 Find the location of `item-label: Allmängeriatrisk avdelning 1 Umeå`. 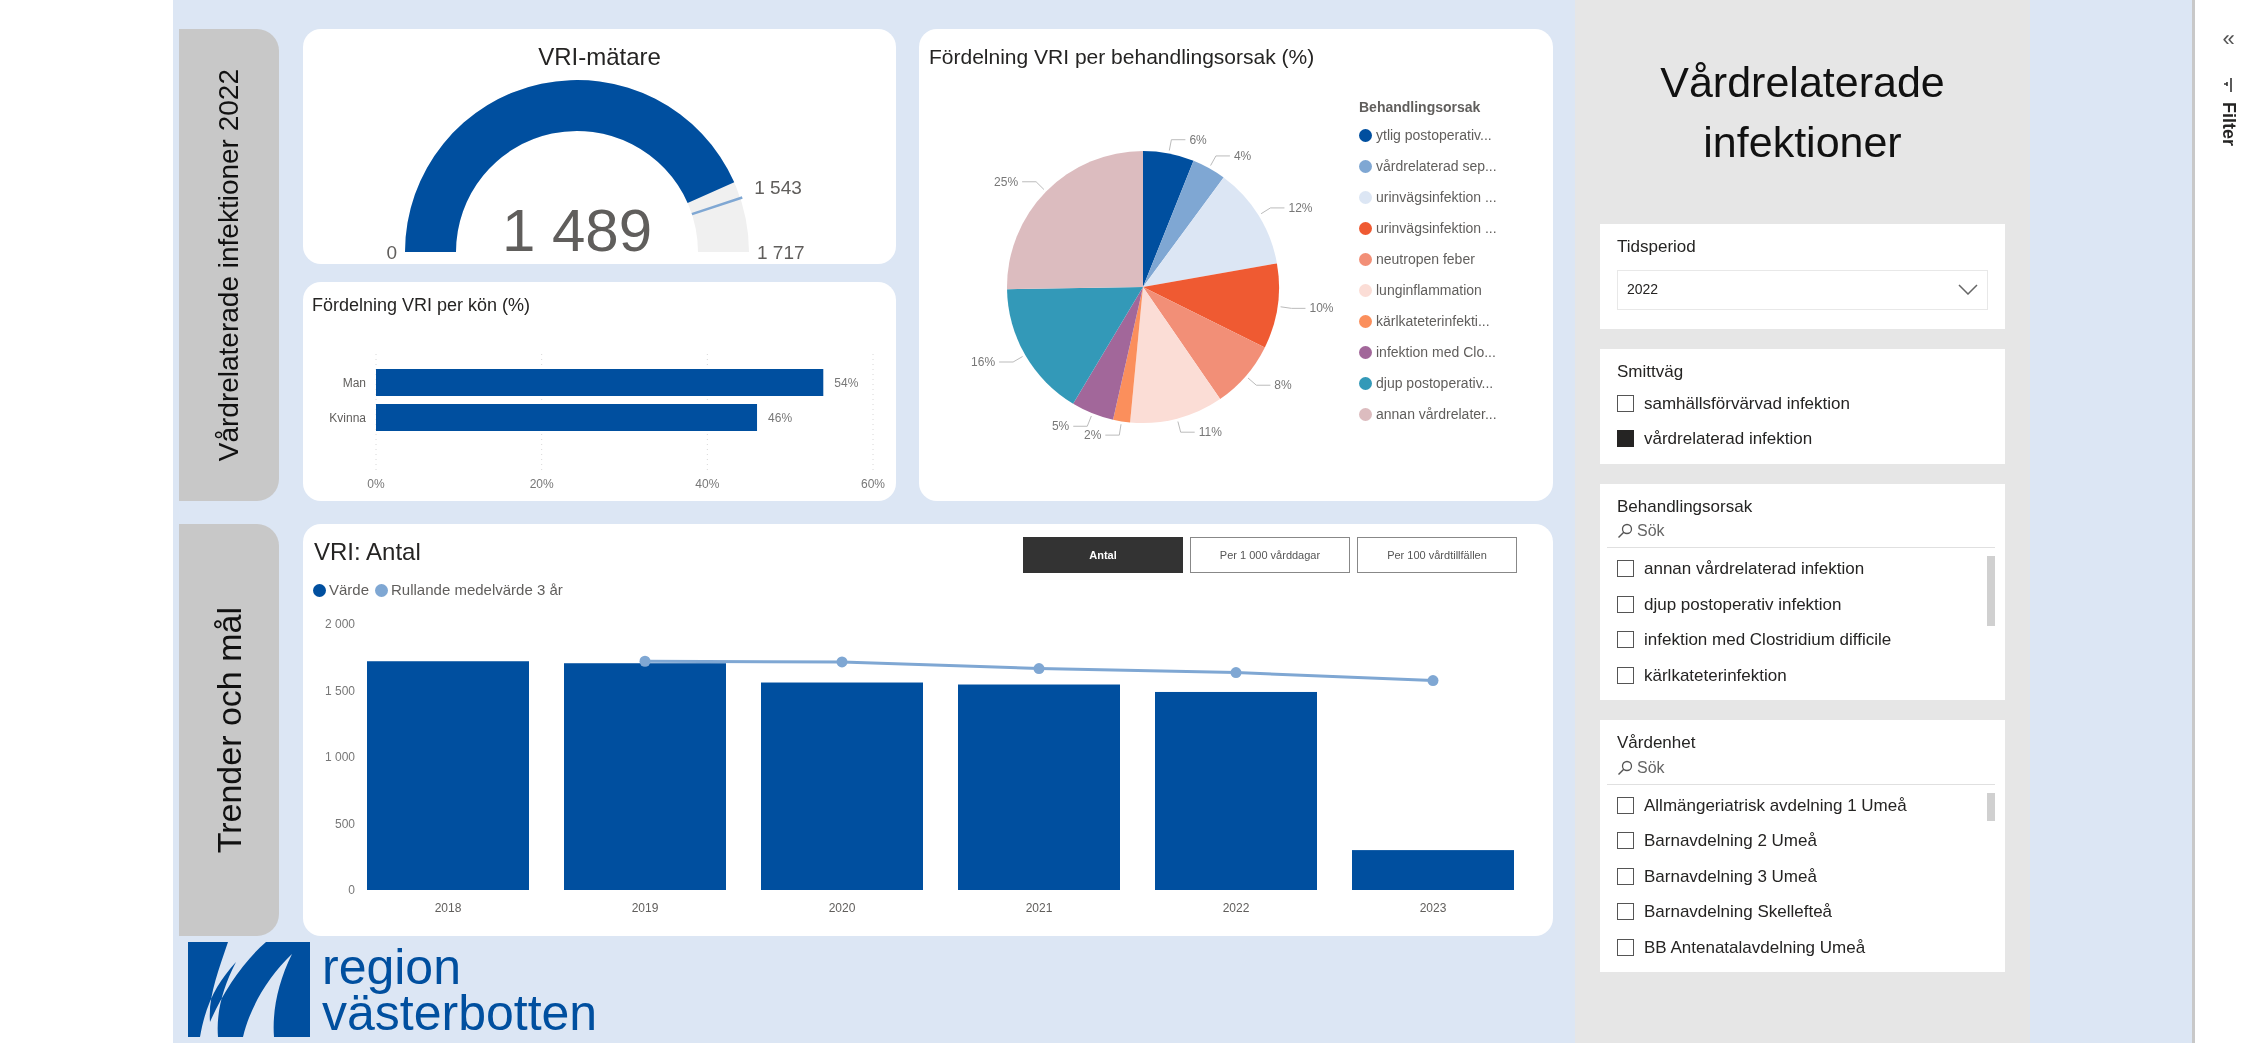

item-label: Allmängeriatrisk avdelning 1 Umeå is located at coordinates (1775, 805).